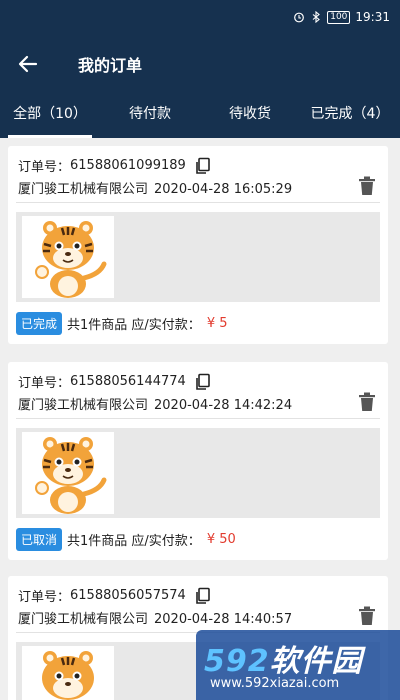 The height and width of the screenshot is (700, 400). Describe the element at coordinates (237, 661) in the screenshot. I see `watermark-logo-number: 592` at that location.